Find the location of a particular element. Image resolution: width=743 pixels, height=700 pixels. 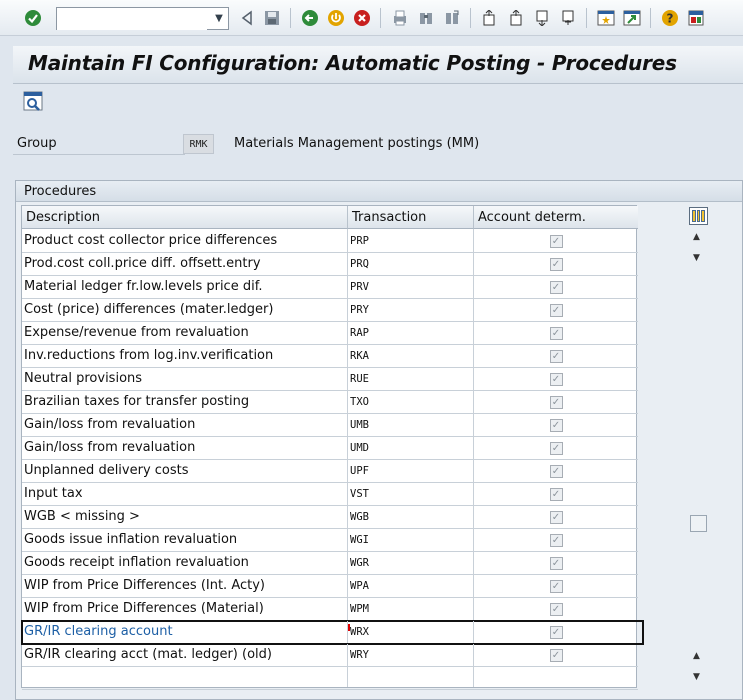

cell-description: Unplanned delivery costs is located at coordinates (185, 471).